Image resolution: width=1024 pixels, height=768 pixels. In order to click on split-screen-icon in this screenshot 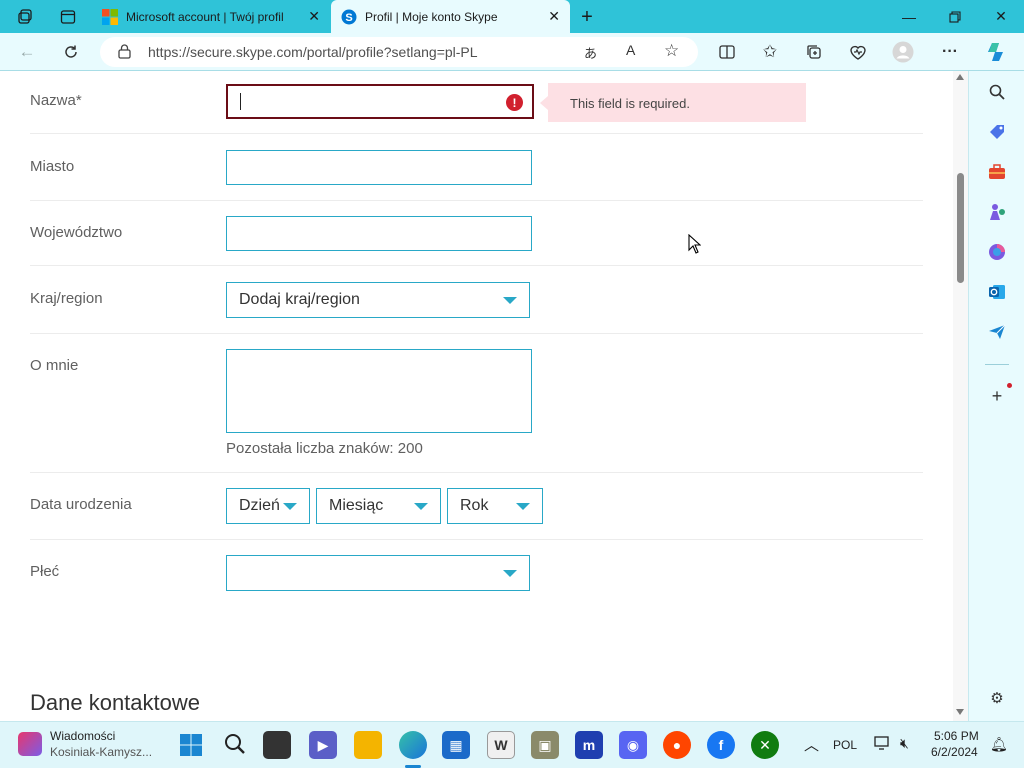, I will do `click(727, 52)`.